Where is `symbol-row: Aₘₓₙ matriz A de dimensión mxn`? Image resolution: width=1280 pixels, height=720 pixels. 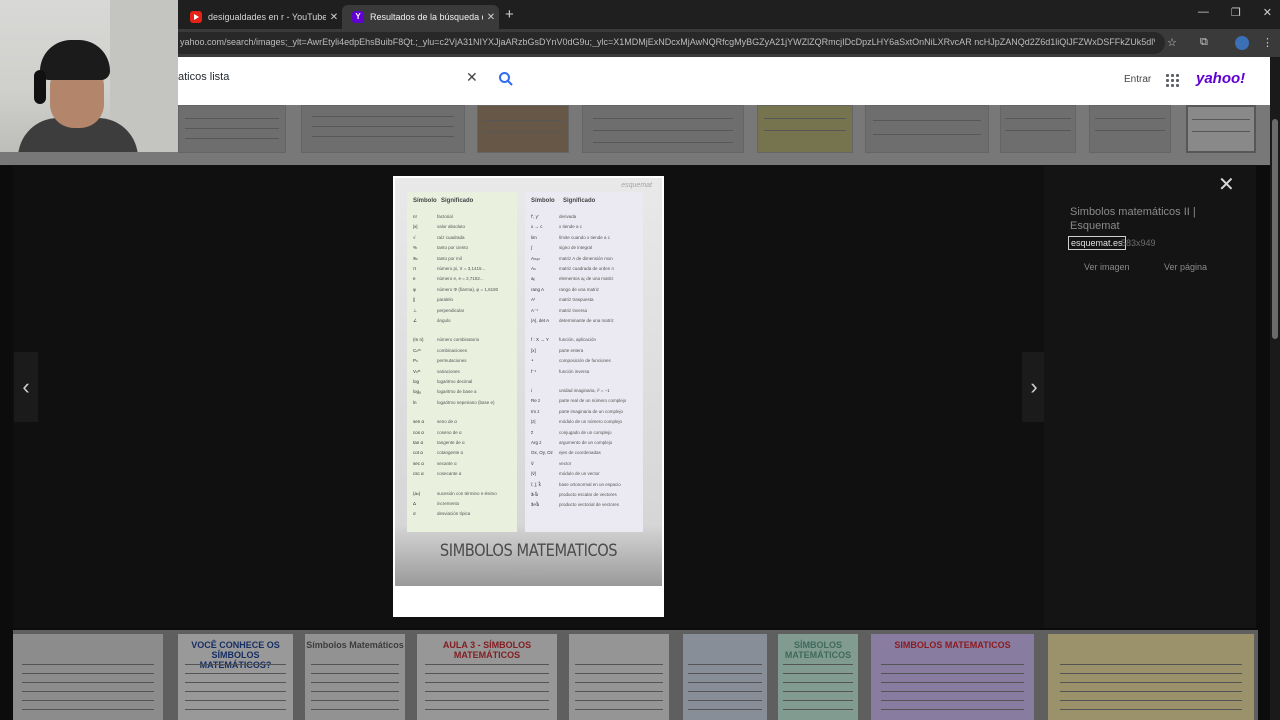 symbol-row: Aₘₓₙ matriz A de dimensión mxn is located at coordinates (572, 259).